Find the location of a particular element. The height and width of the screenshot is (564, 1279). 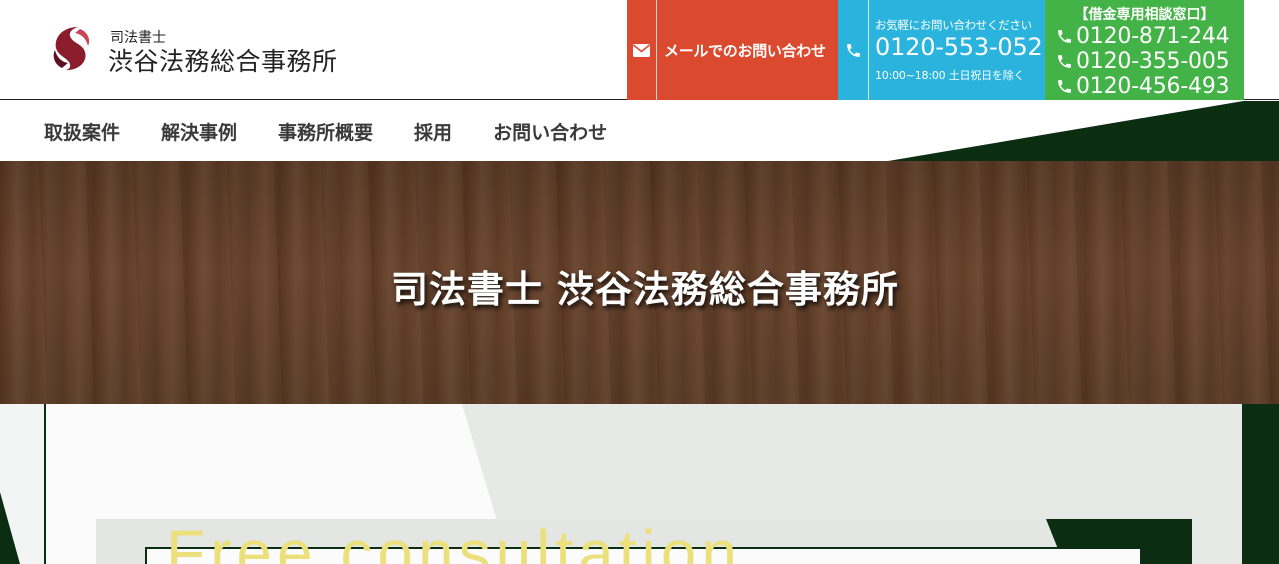

debt-phone-number: 0120-456-493 is located at coordinates (1153, 86).